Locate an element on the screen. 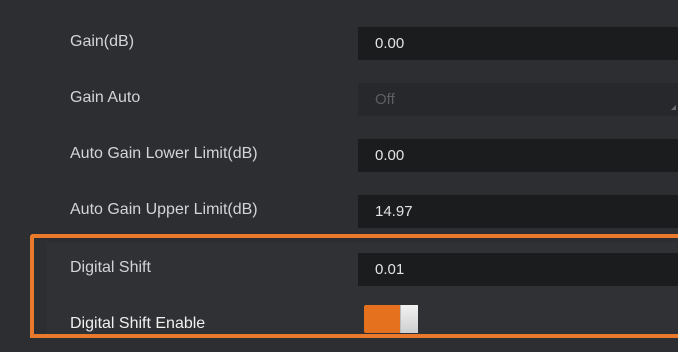  auto-gain-lower-limit-value: 0.00 is located at coordinates (390, 155).